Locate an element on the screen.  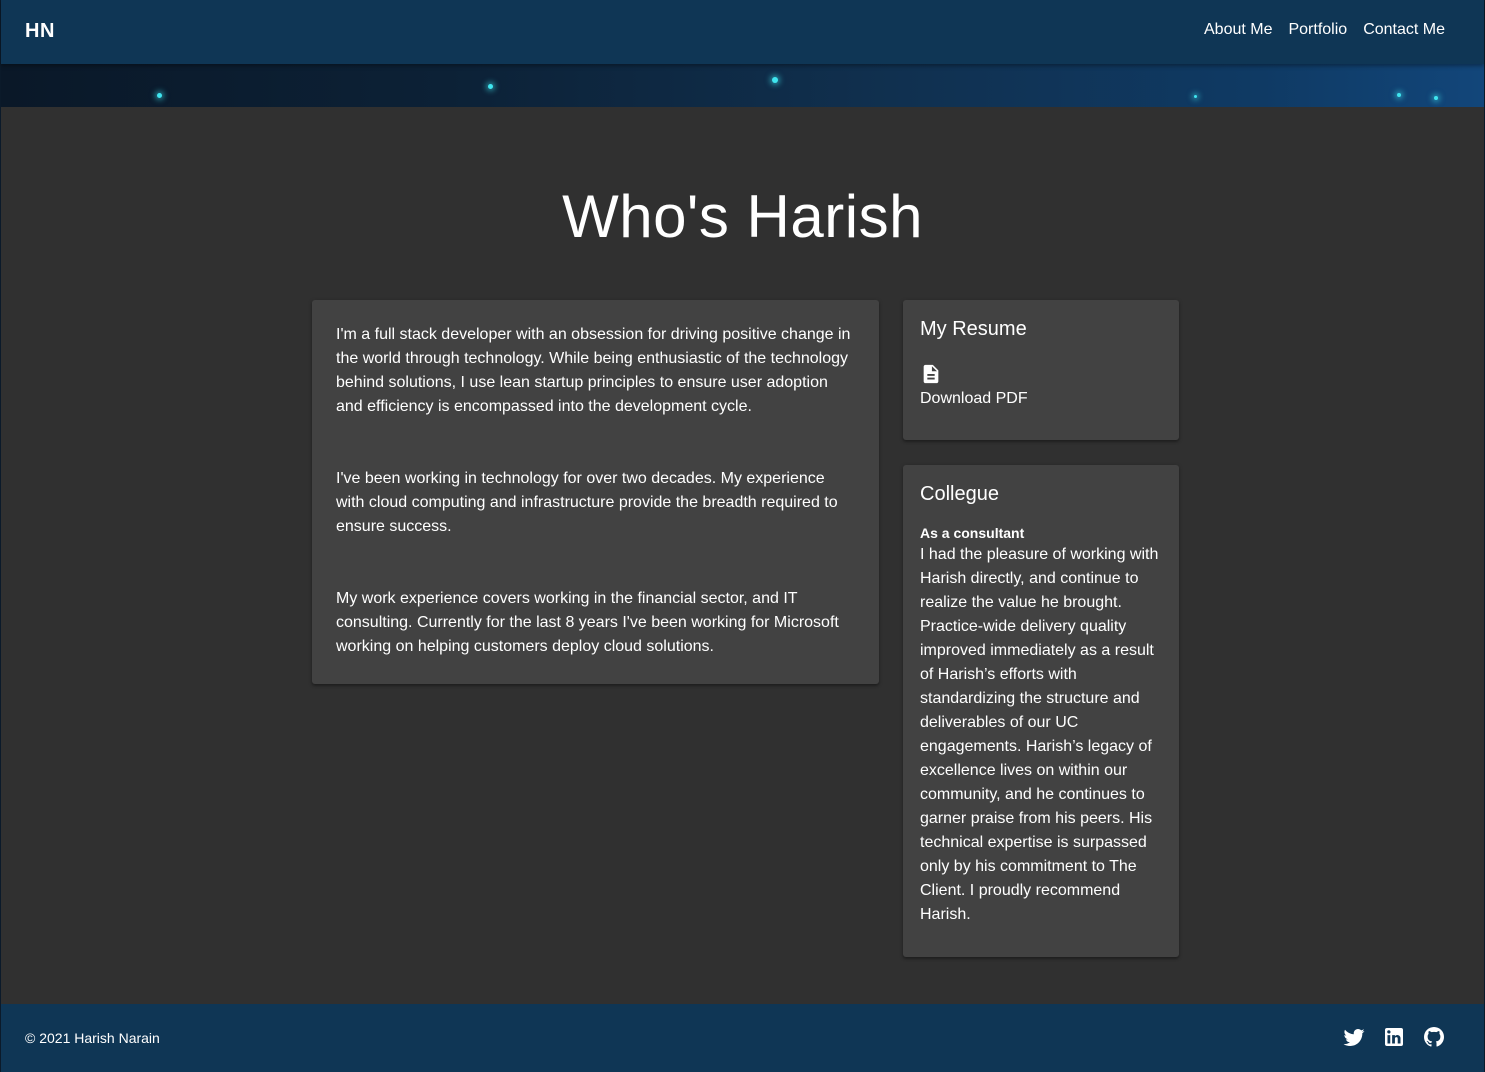
download-pdf-link: Download PDF is located at coordinates (1041, 399).